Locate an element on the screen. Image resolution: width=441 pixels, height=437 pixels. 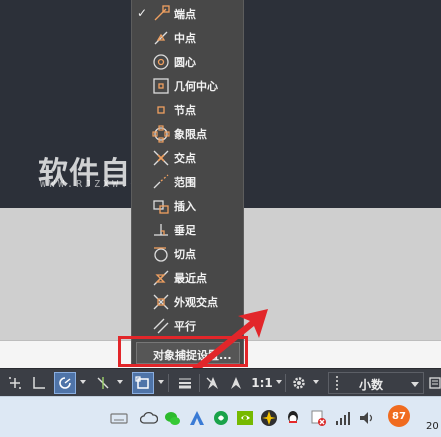
units-dropdown: 小数 is located at coordinates (376, 383).